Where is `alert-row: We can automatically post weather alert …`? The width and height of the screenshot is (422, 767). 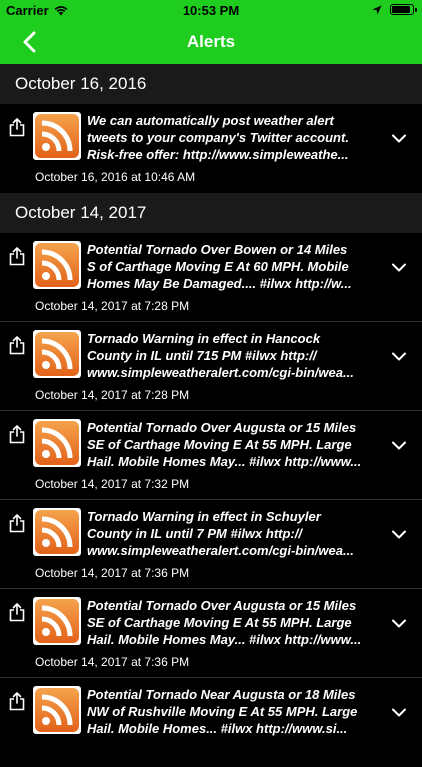
alert-row: We can automatically post weather alert … is located at coordinates (211, 148).